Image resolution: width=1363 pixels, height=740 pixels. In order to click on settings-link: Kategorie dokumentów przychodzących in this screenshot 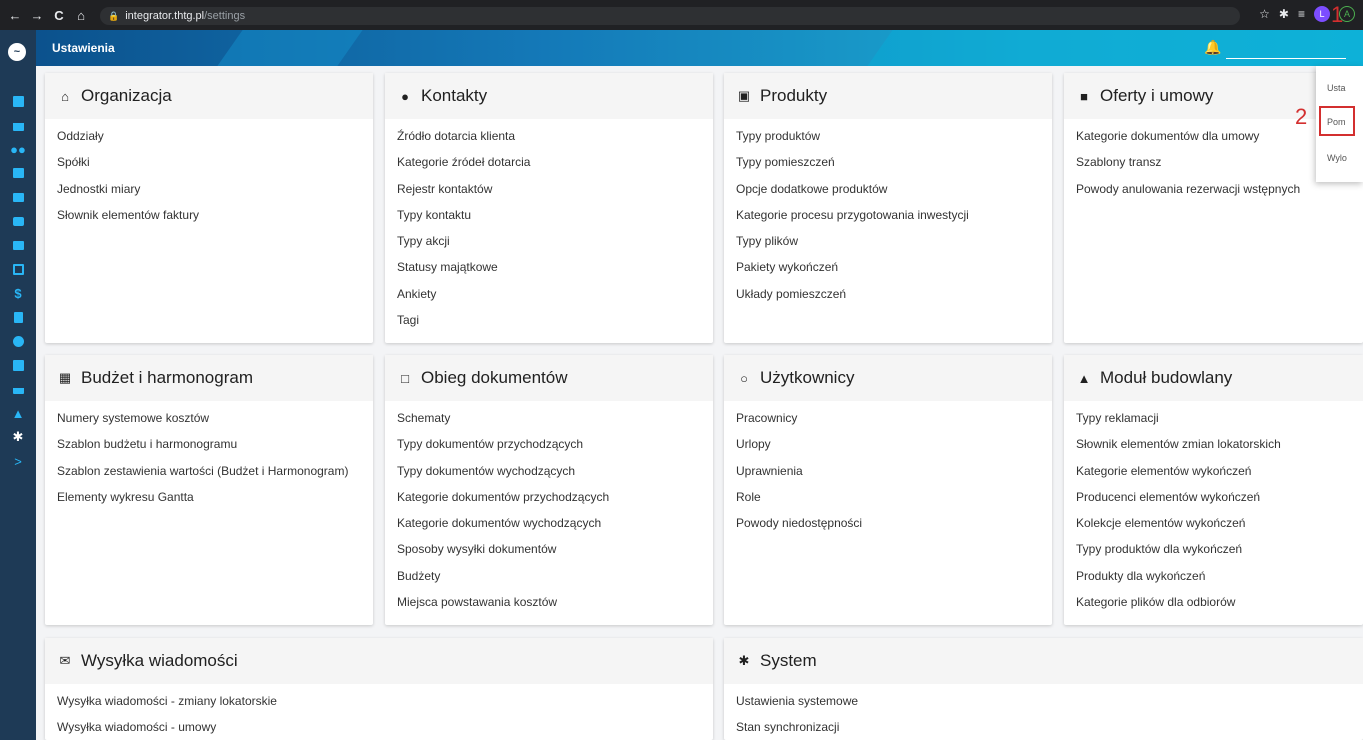, I will do `click(555, 501)`.